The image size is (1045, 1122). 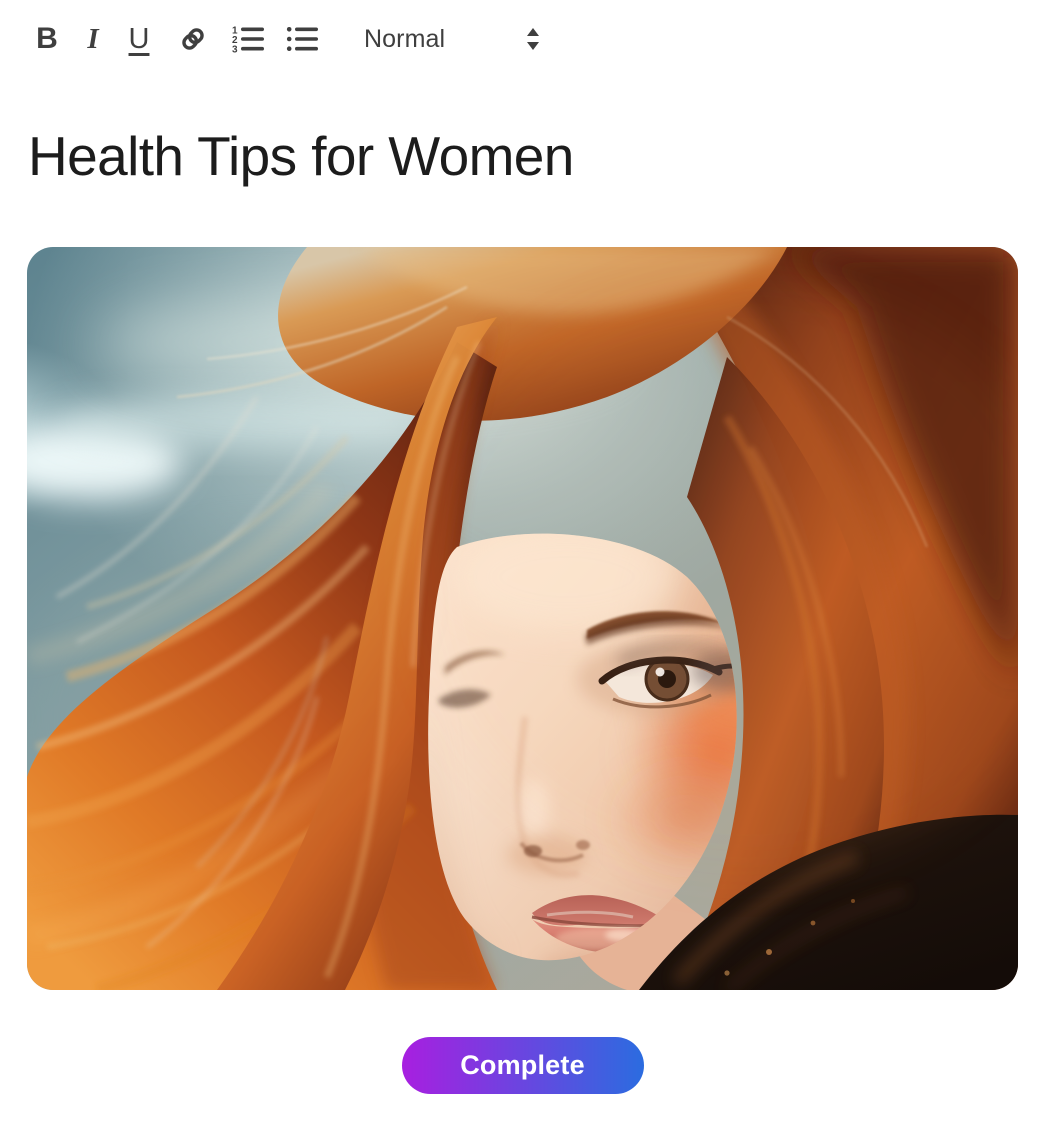 I want to click on italic-button: I, so click(x=93, y=39).